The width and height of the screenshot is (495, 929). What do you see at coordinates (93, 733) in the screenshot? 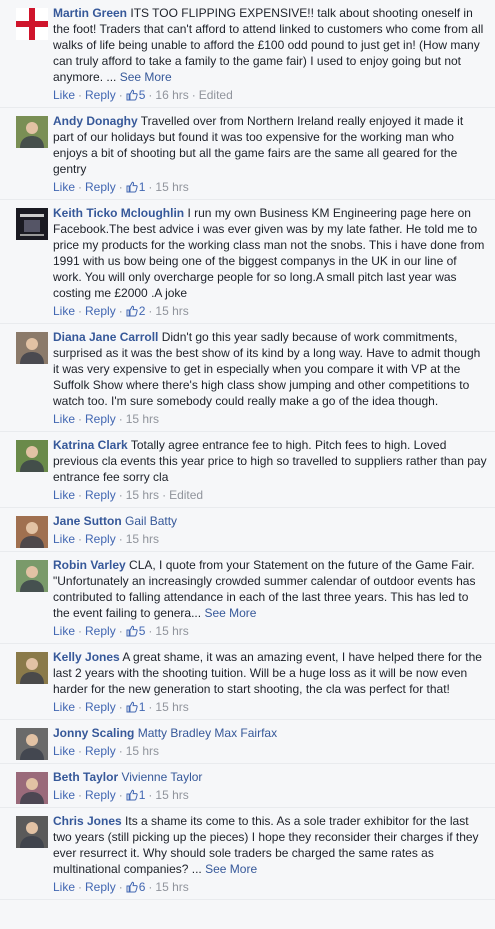
I see `comment-author-link: Jonny Scaling` at bounding box center [93, 733].